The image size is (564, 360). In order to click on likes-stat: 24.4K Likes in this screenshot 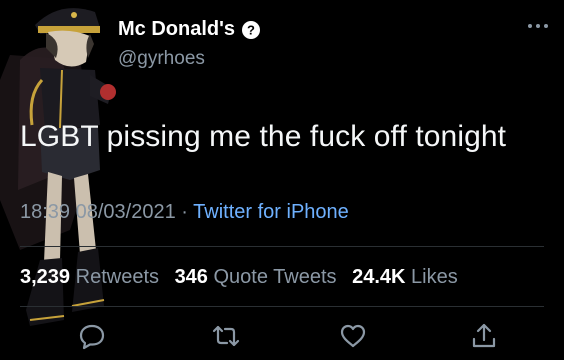, I will do `click(405, 277)`.